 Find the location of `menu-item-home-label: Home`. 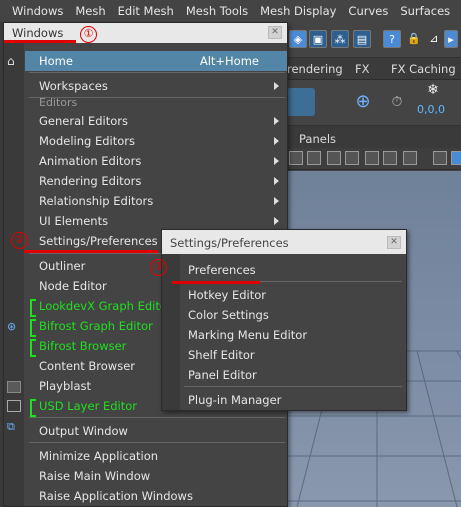

menu-item-home-label: Home is located at coordinates (56, 61).